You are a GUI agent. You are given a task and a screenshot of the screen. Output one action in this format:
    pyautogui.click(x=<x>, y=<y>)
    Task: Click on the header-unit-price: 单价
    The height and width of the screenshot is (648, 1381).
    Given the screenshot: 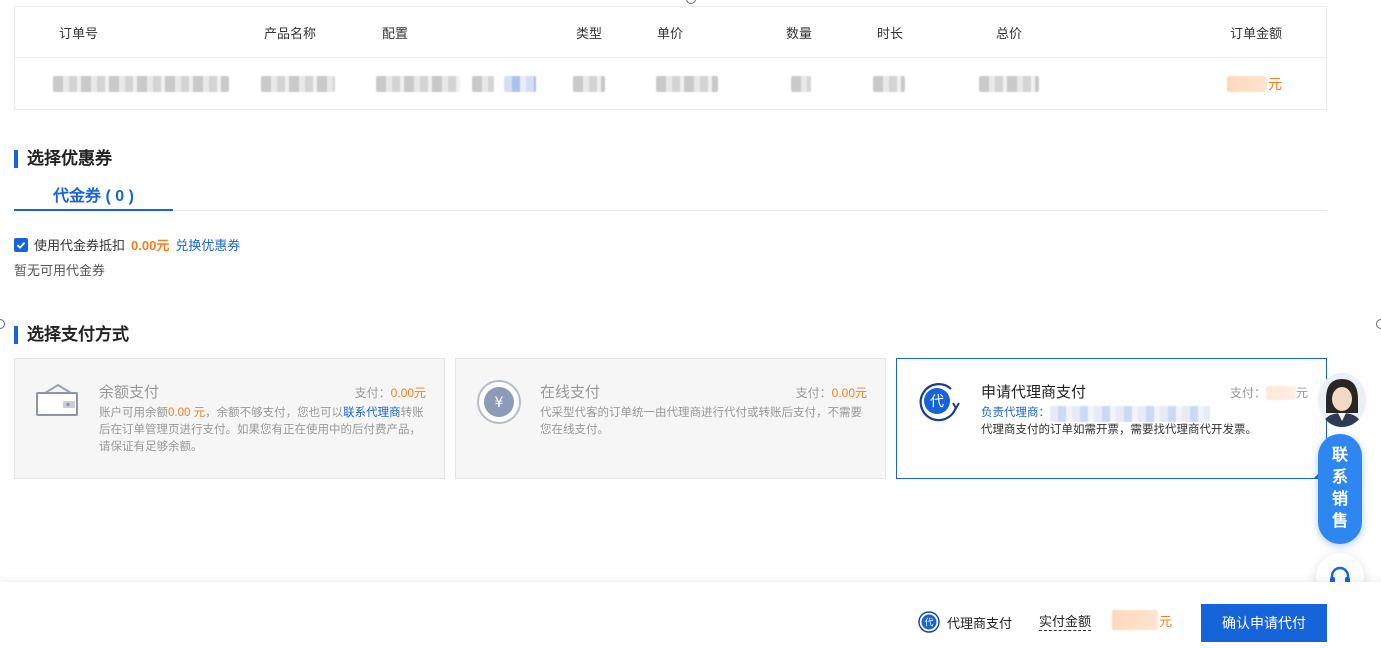 What is the action you would take?
    pyautogui.click(x=670, y=33)
    